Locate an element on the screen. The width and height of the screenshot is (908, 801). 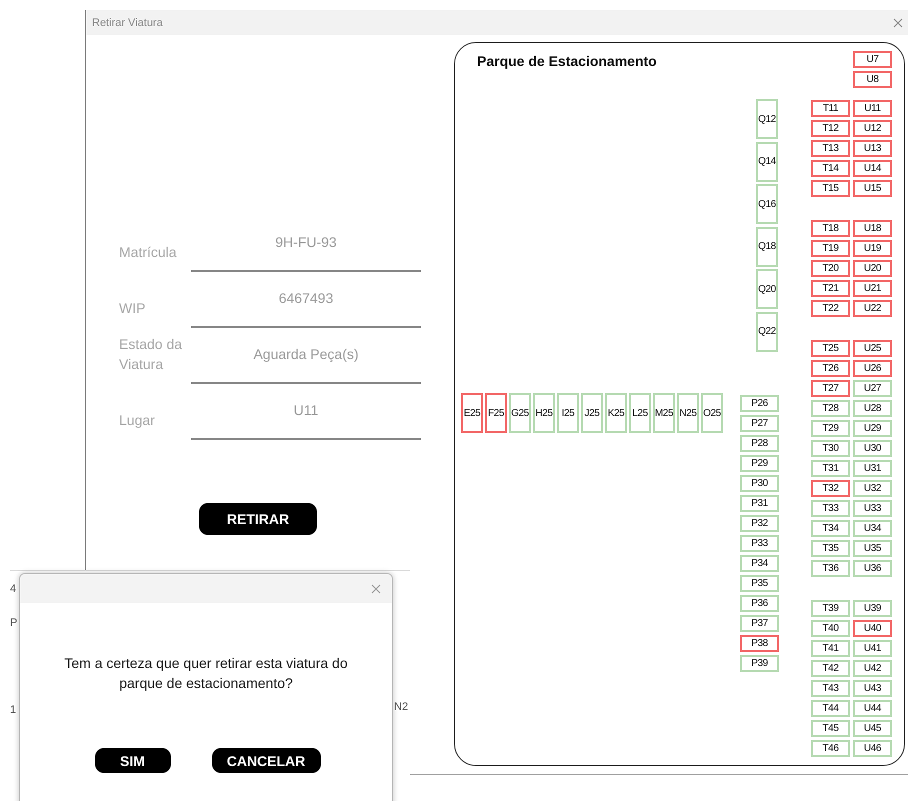
parking-spot: N25 is located at coordinates (688, 413).